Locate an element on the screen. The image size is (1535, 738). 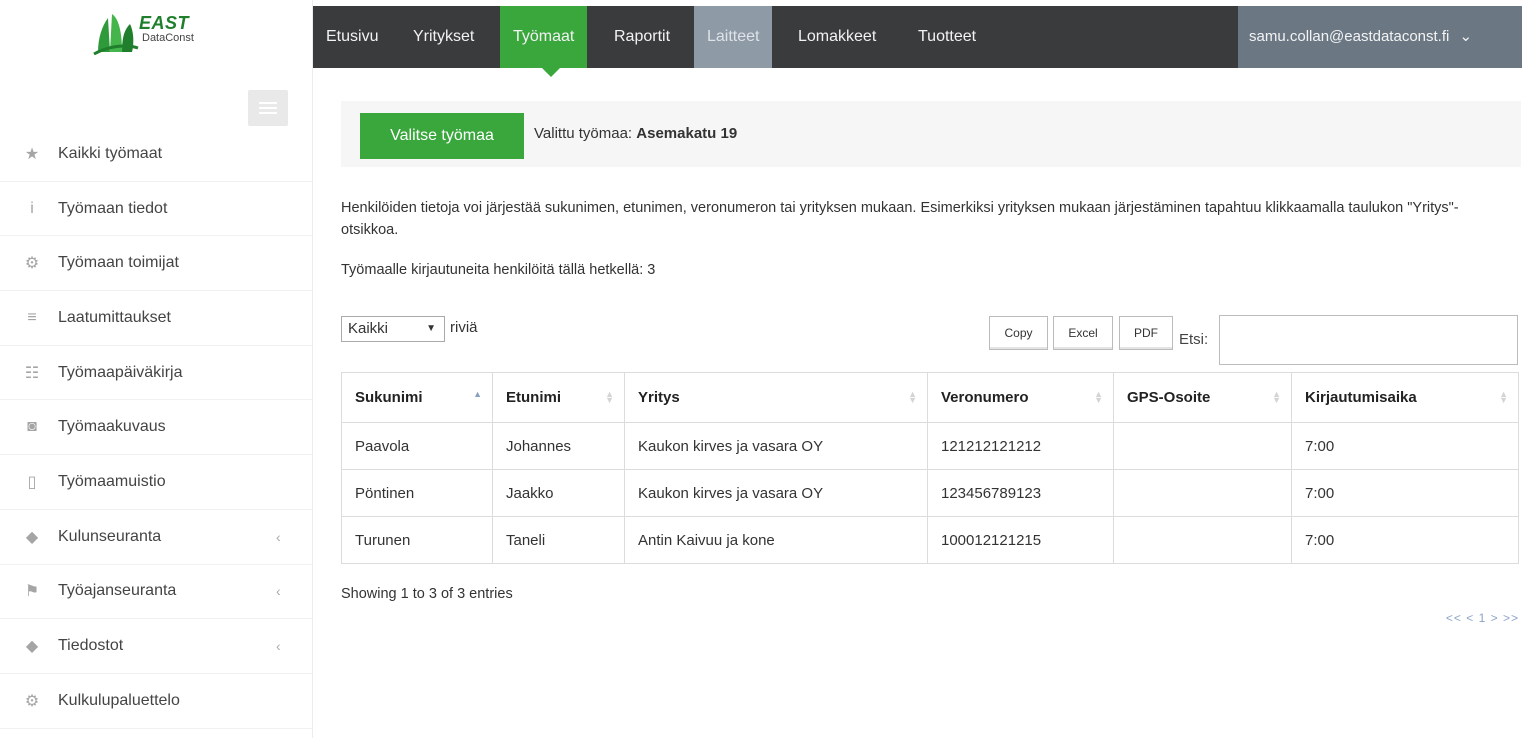
sidebar-item-label: Työmaapäiväkirja is located at coordinates (120, 372).